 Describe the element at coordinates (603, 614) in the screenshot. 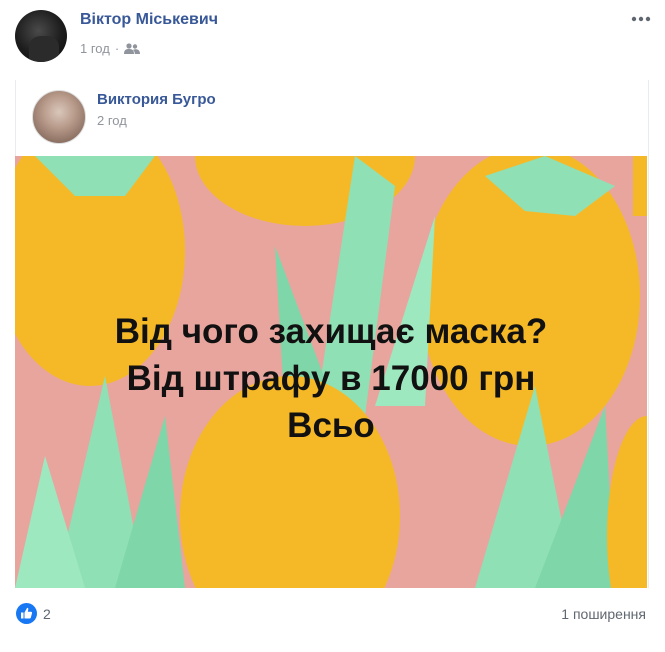

I see `shares-count: 1 поширення` at that location.